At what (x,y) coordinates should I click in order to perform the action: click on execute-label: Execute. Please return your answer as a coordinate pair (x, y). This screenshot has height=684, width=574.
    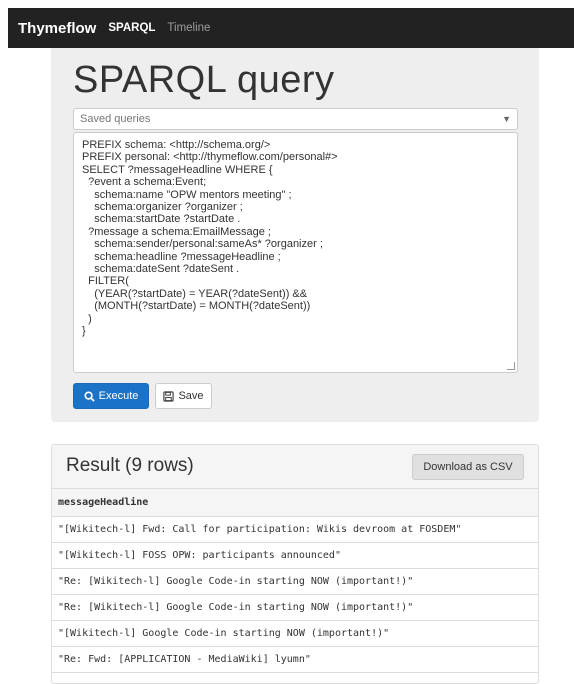
    Looking at the image, I should click on (118, 396).